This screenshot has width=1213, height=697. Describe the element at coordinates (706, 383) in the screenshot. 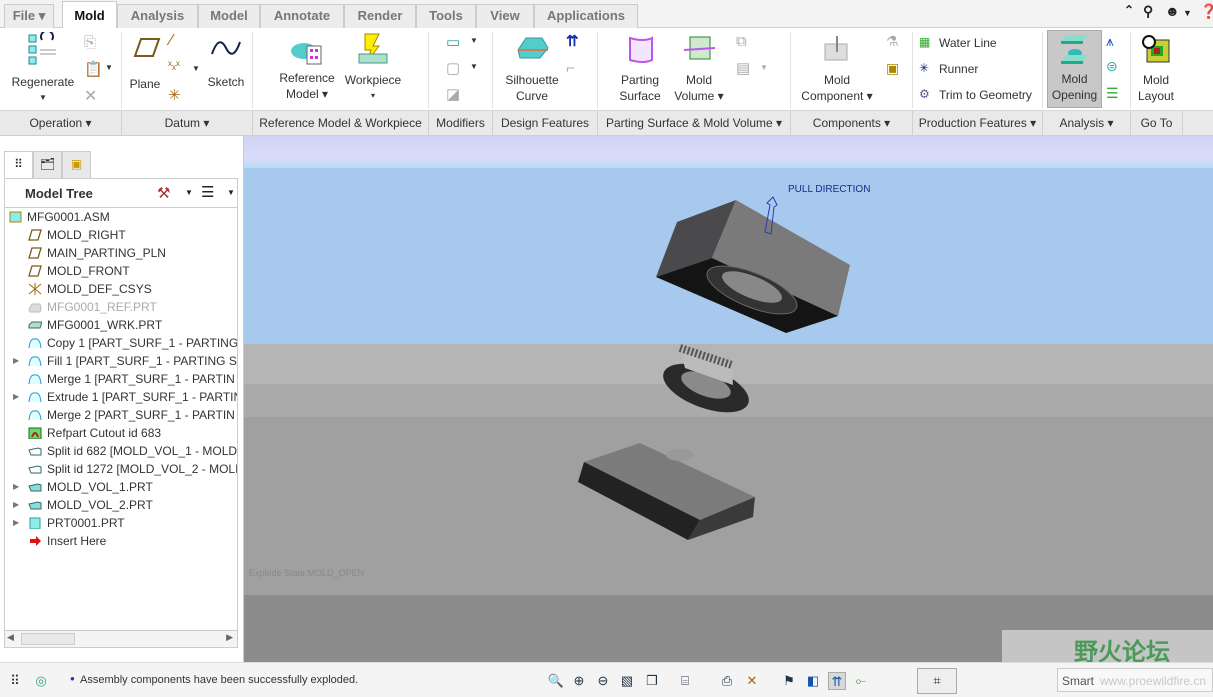

I see `molded-part-gear` at that location.